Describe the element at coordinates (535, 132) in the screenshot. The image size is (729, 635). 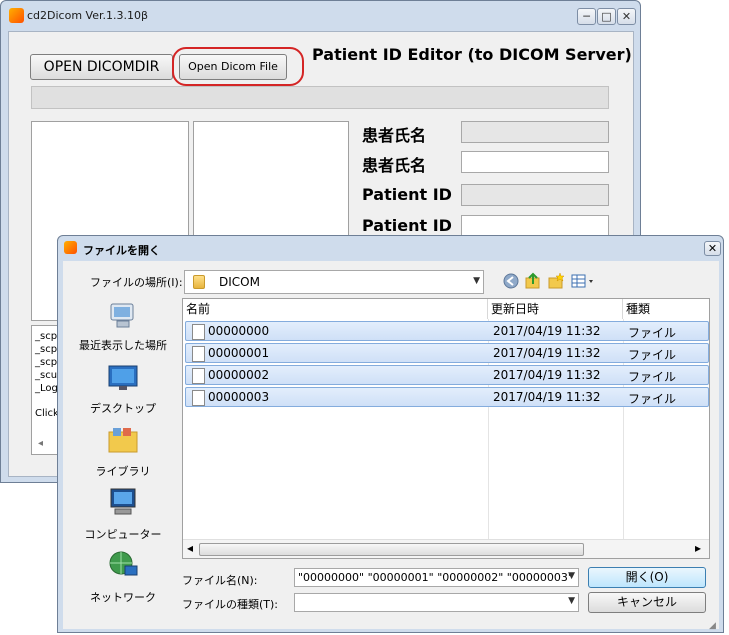
I see `patient-name-current-field` at that location.